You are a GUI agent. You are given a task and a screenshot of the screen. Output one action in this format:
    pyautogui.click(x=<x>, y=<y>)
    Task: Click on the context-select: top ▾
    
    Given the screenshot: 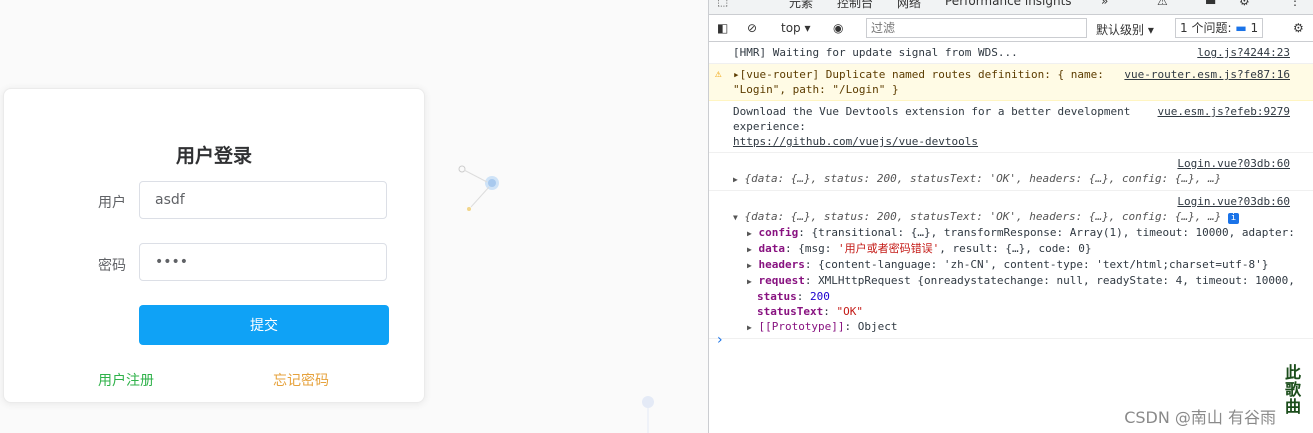 What is the action you would take?
    pyautogui.click(x=796, y=28)
    